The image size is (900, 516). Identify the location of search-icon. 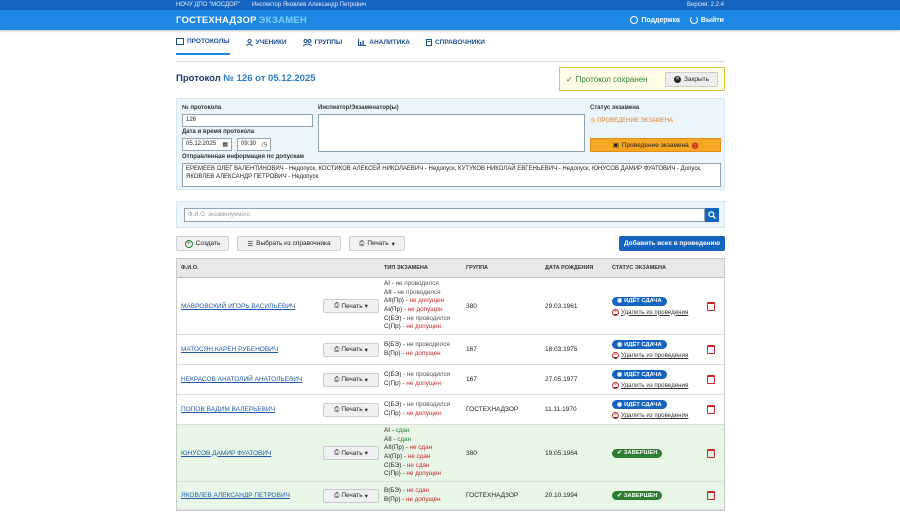
(712, 215).